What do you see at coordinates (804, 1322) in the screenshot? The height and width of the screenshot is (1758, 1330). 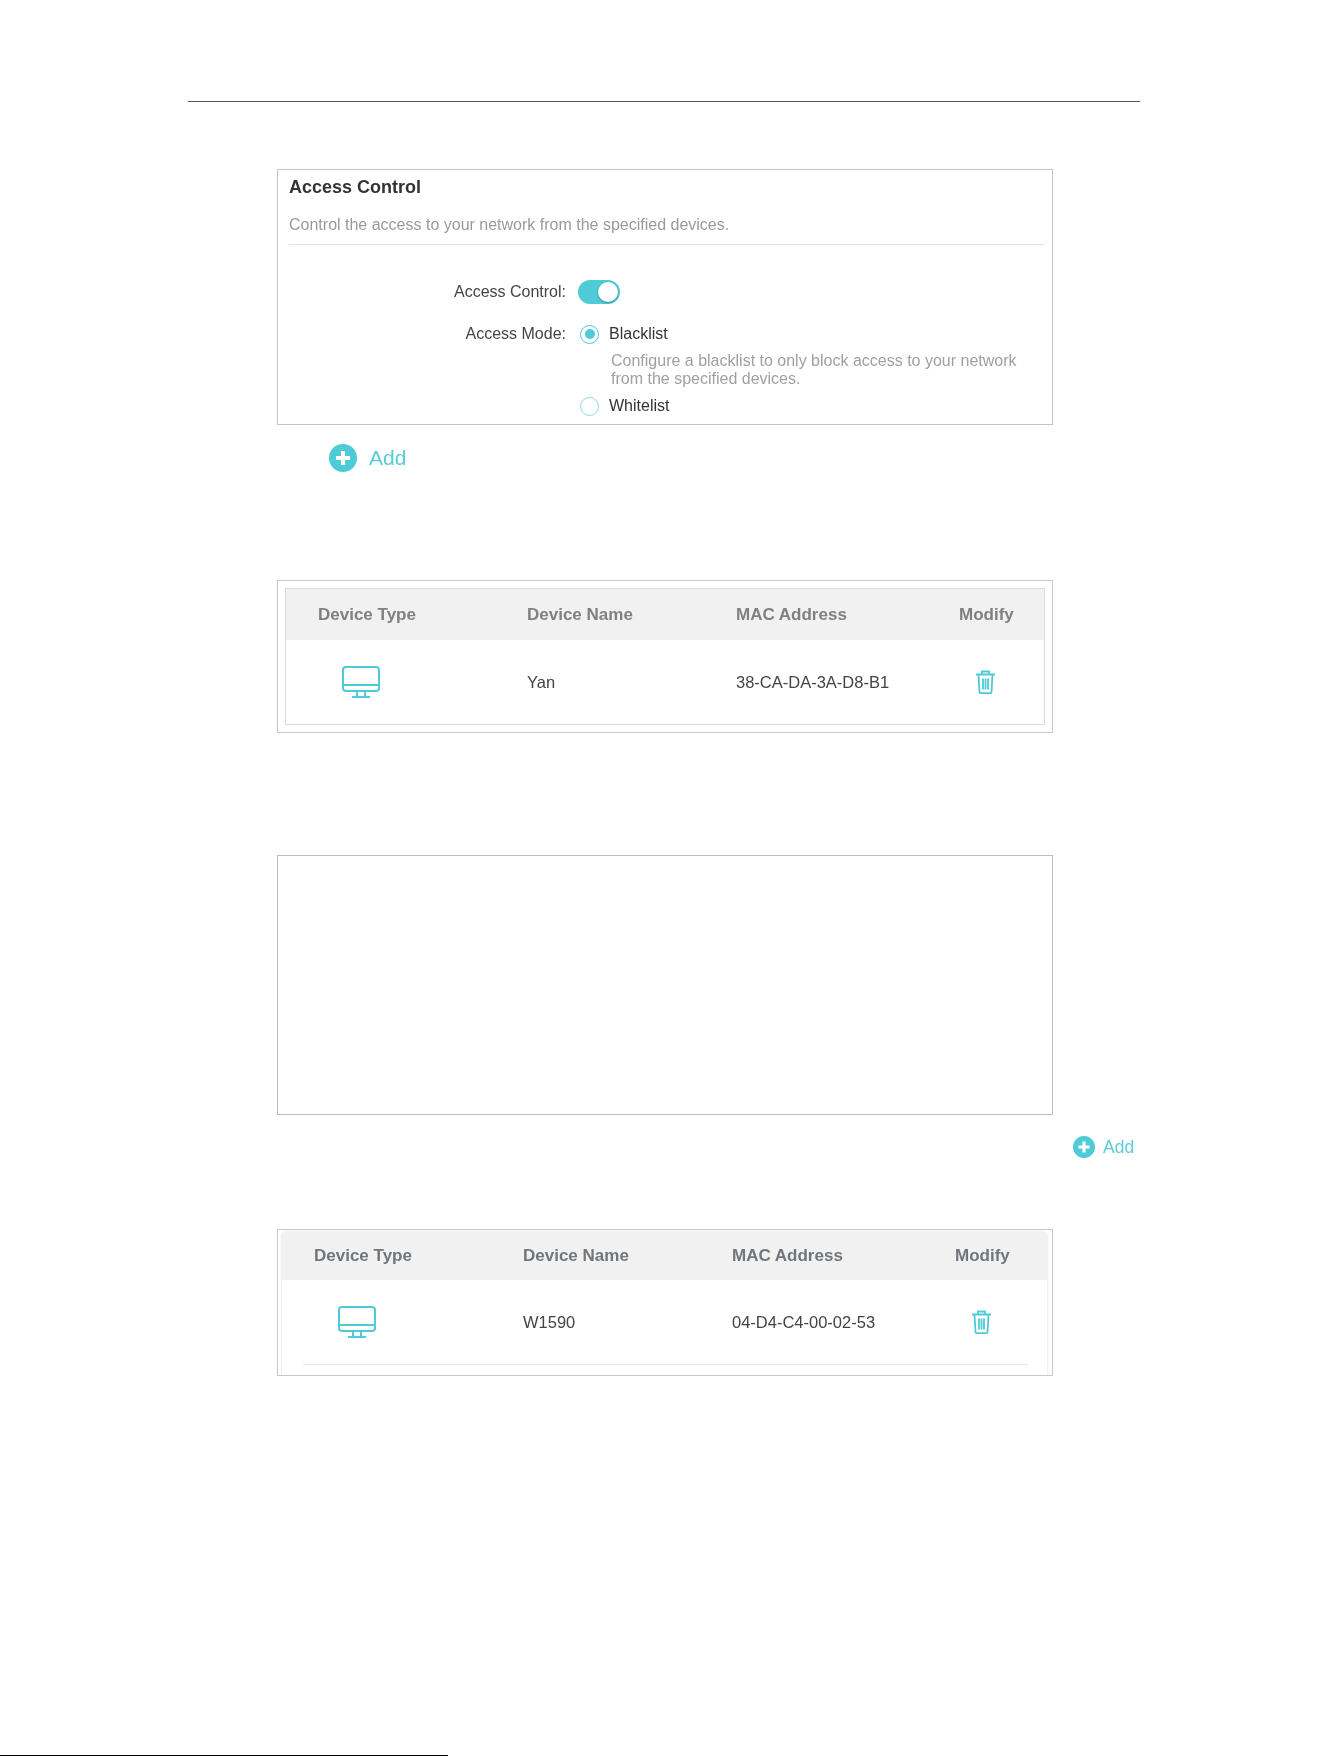 I see `table-cell: 04-D4-C4-00-02-53` at bounding box center [804, 1322].